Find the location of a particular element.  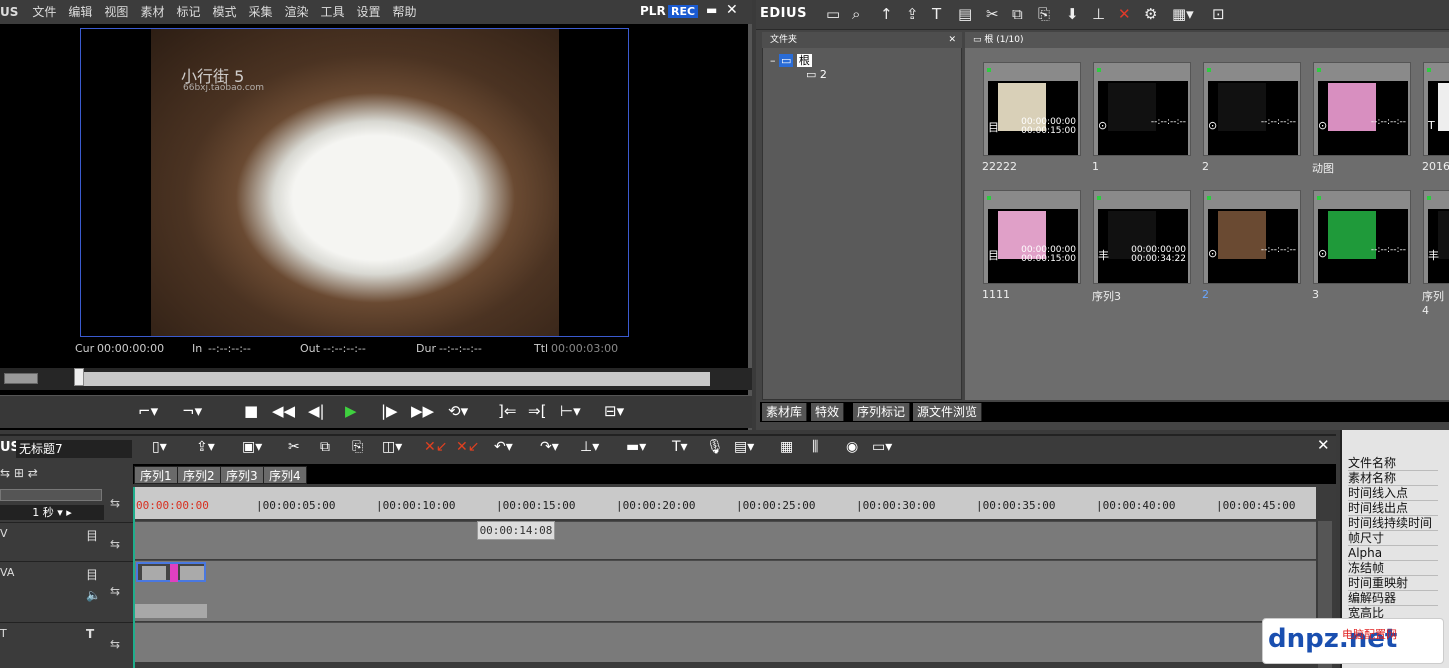

delete-ripple-icon: ✕↙ is located at coordinates (435, 447).